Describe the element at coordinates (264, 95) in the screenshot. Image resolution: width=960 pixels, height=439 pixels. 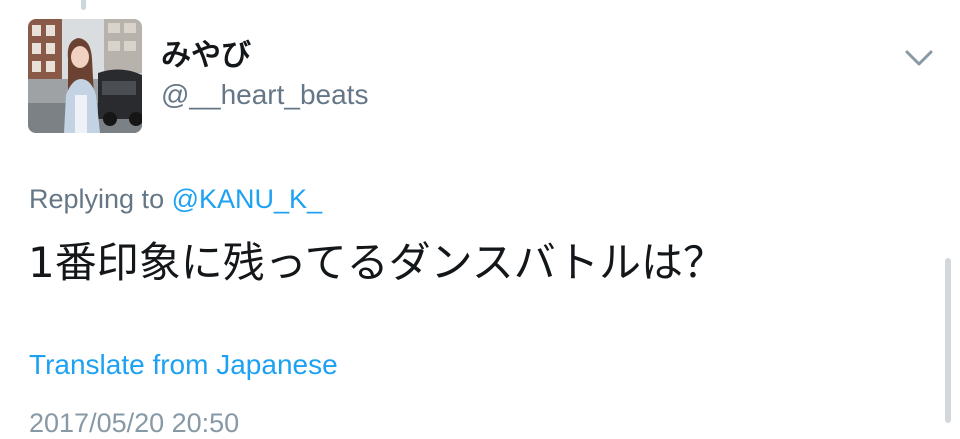
I see `user-handle: @__heart_beats` at that location.